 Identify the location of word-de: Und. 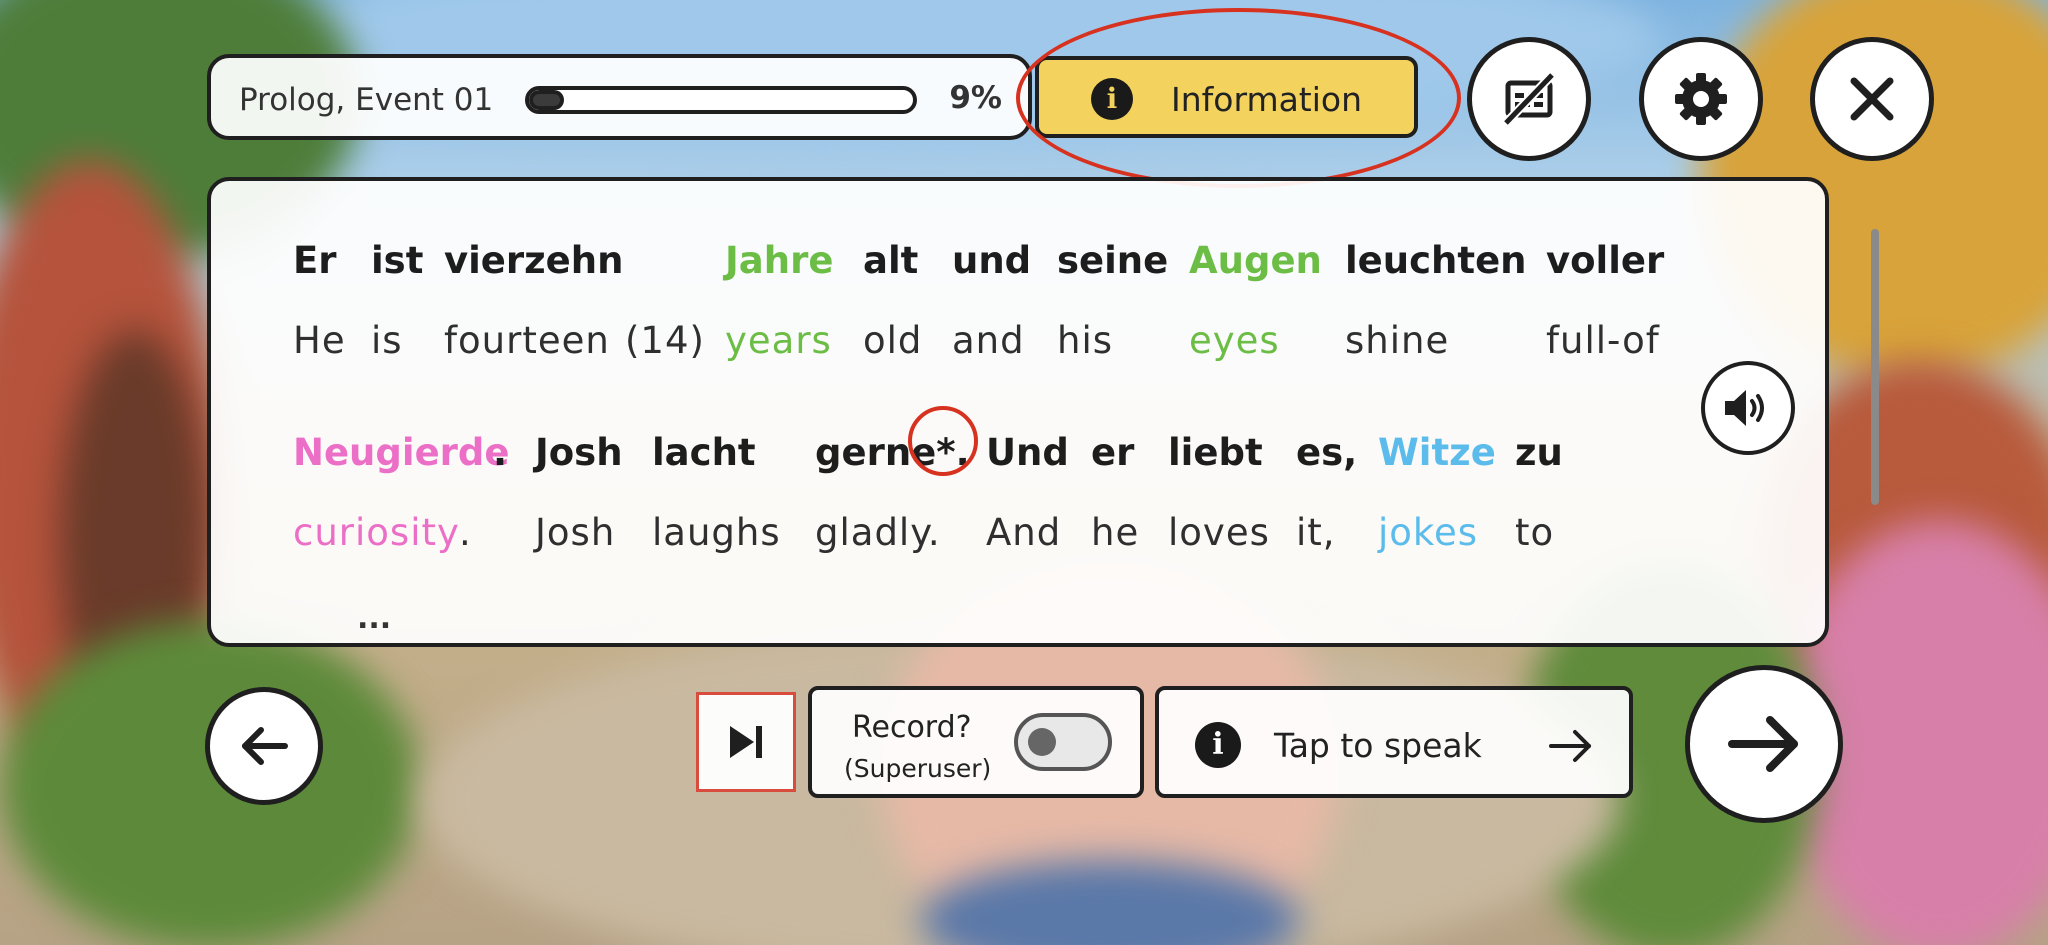
(1027, 452).